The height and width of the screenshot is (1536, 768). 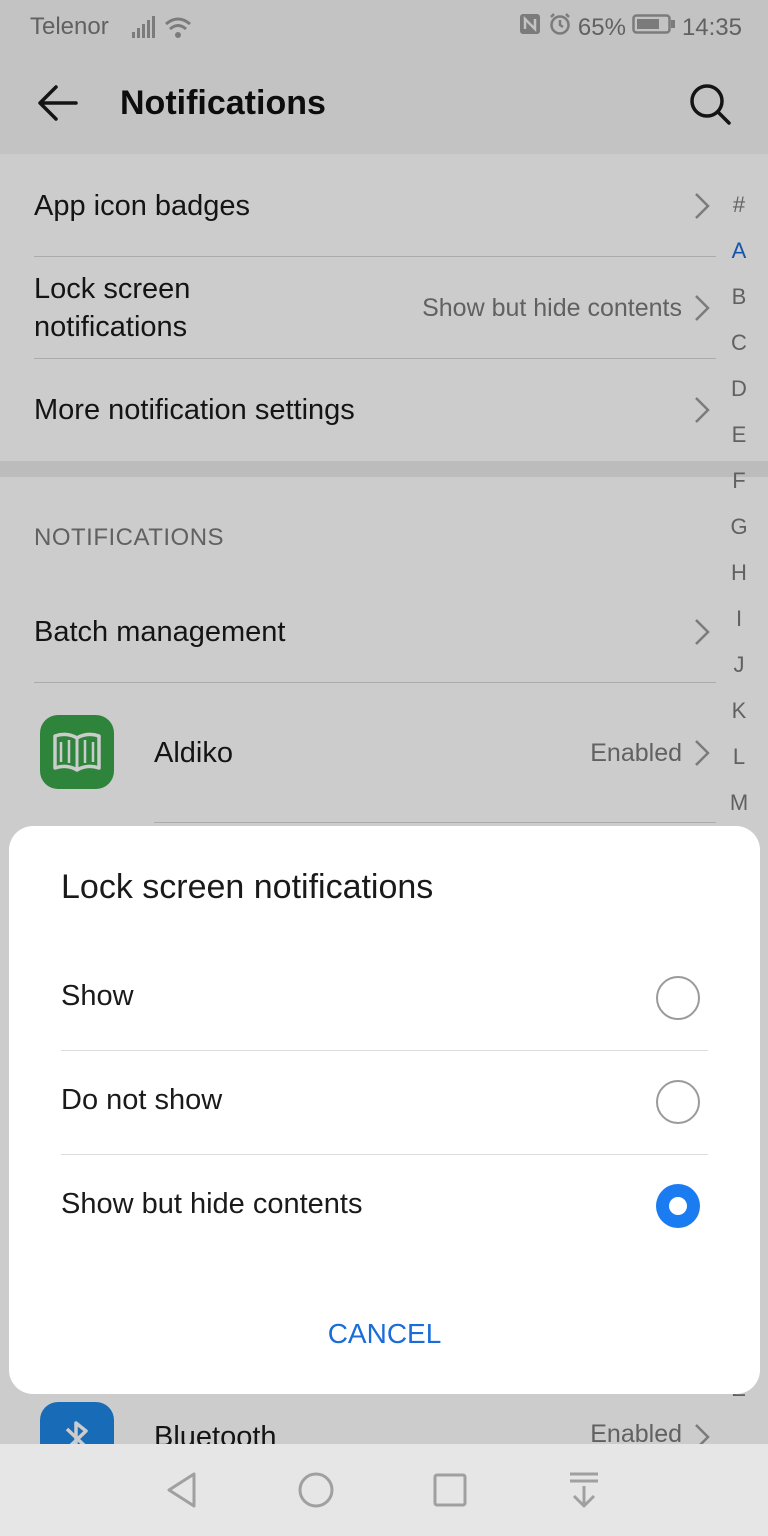 I want to click on triangle-back-icon, so click(x=181, y=1490).